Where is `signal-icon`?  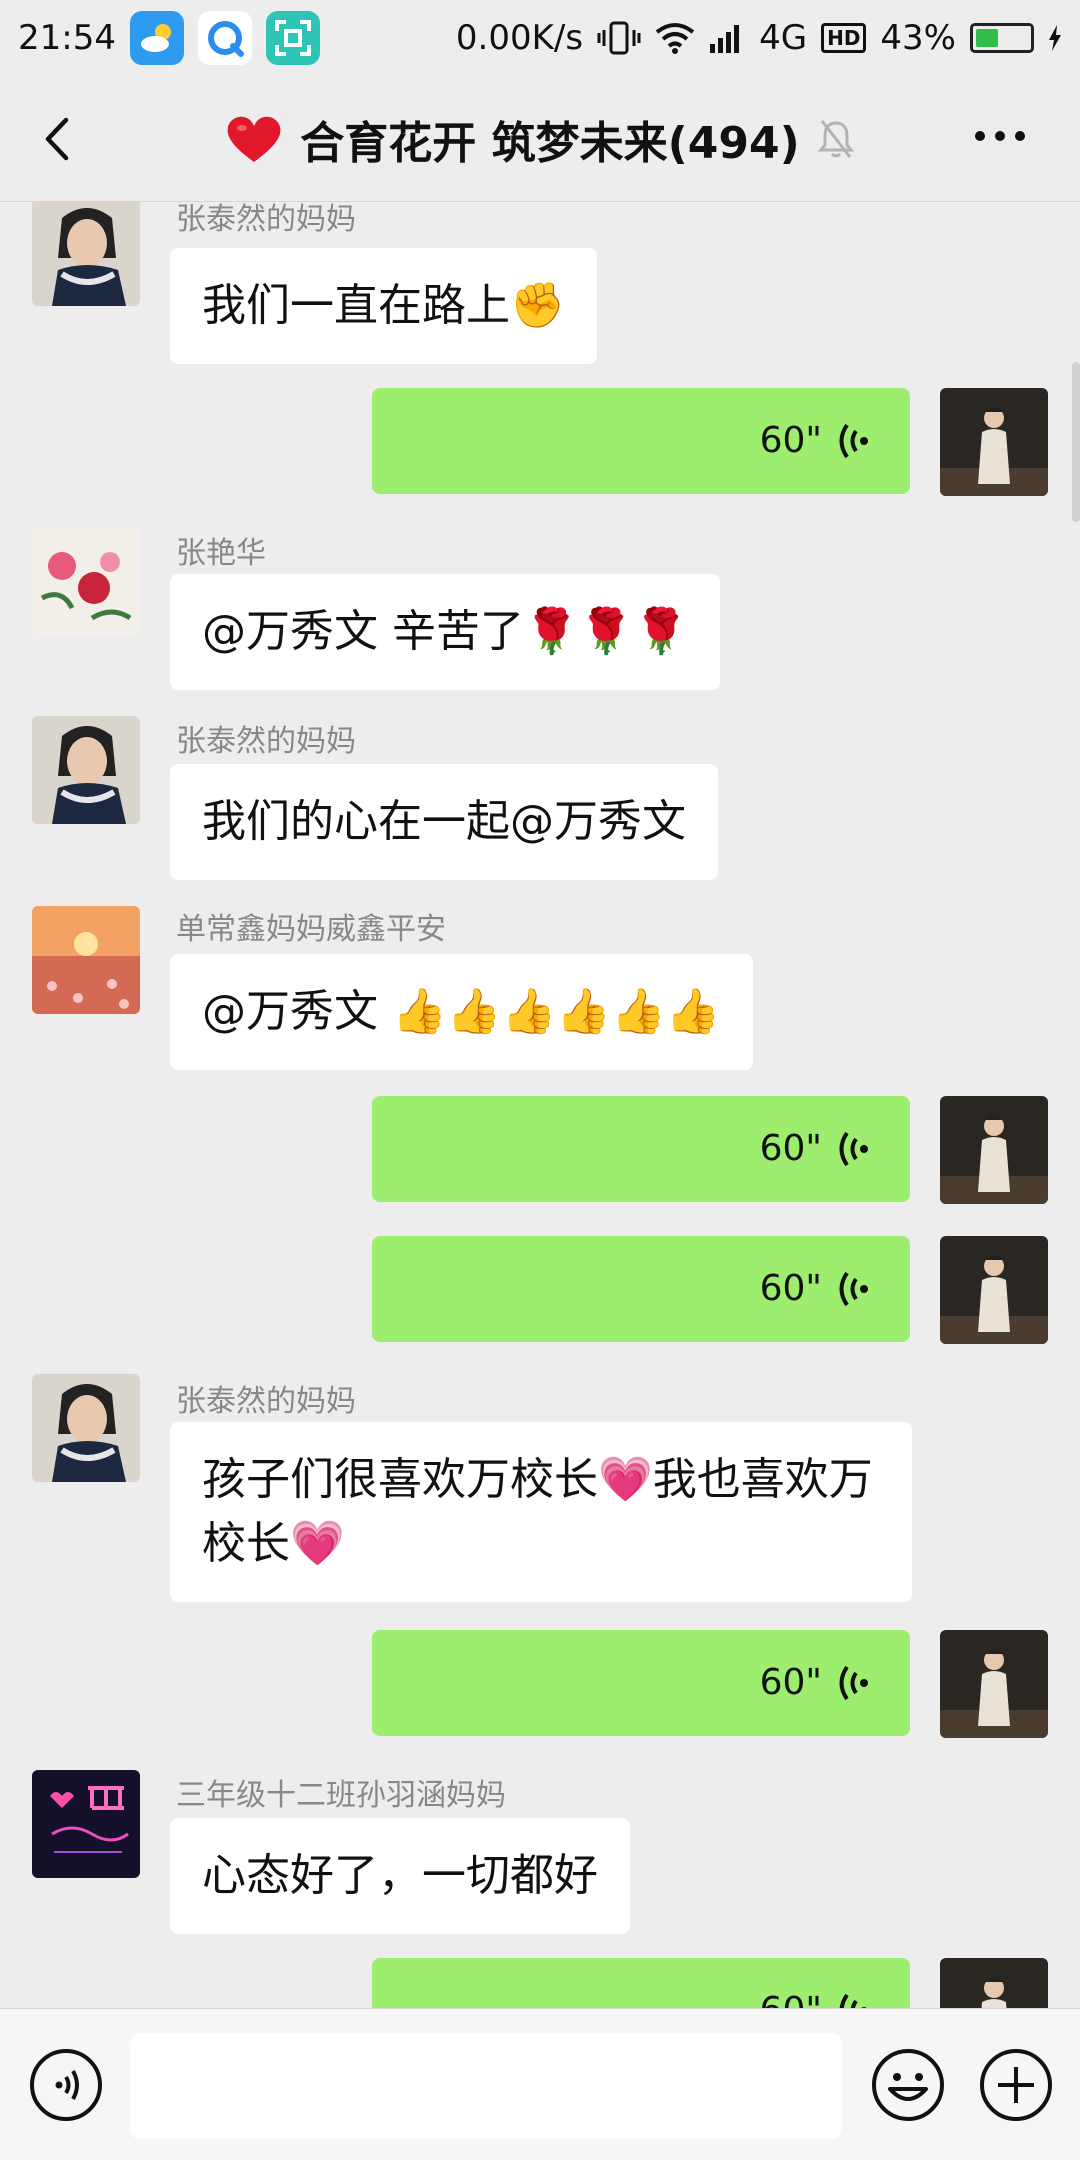 signal-icon is located at coordinates (725, 39).